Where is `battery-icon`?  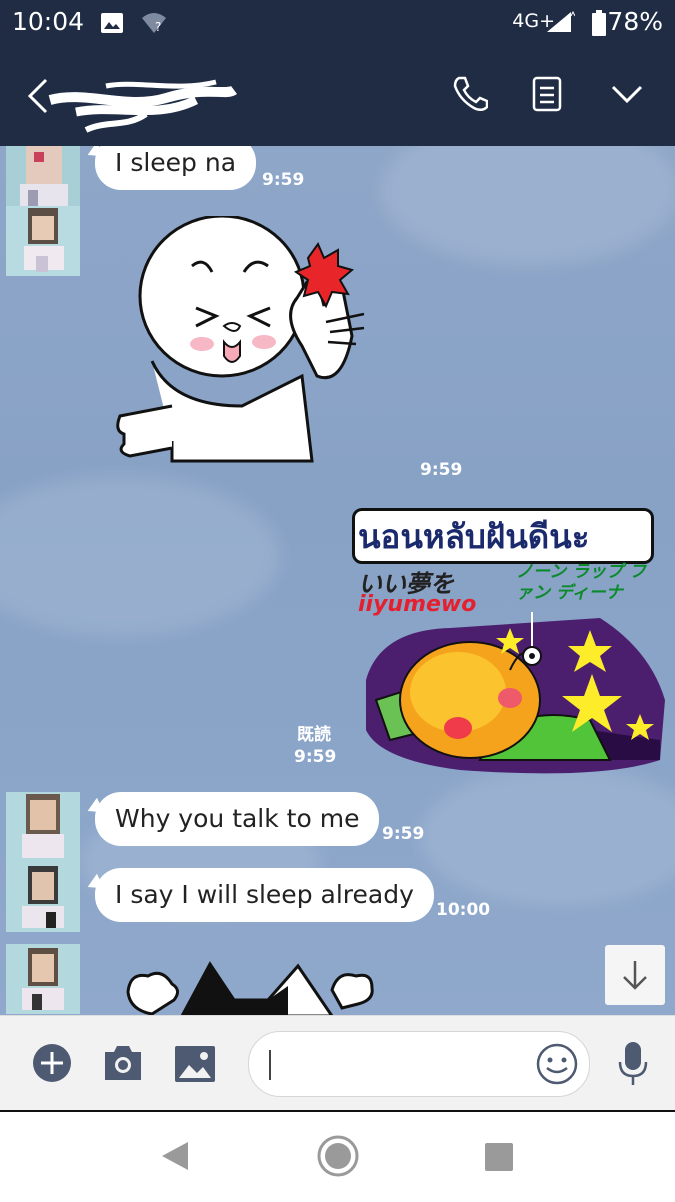
battery-icon is located at coordinates (599, 23).